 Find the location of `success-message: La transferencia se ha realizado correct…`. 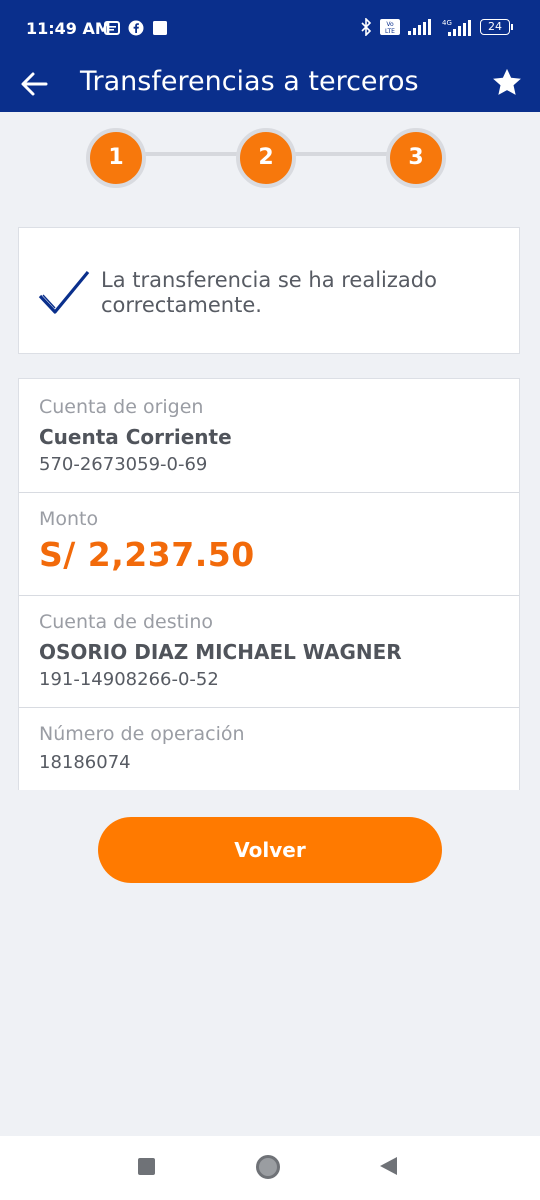

success-message: La transferencia se ha realizado correct… is located at coordinates (269, 292).